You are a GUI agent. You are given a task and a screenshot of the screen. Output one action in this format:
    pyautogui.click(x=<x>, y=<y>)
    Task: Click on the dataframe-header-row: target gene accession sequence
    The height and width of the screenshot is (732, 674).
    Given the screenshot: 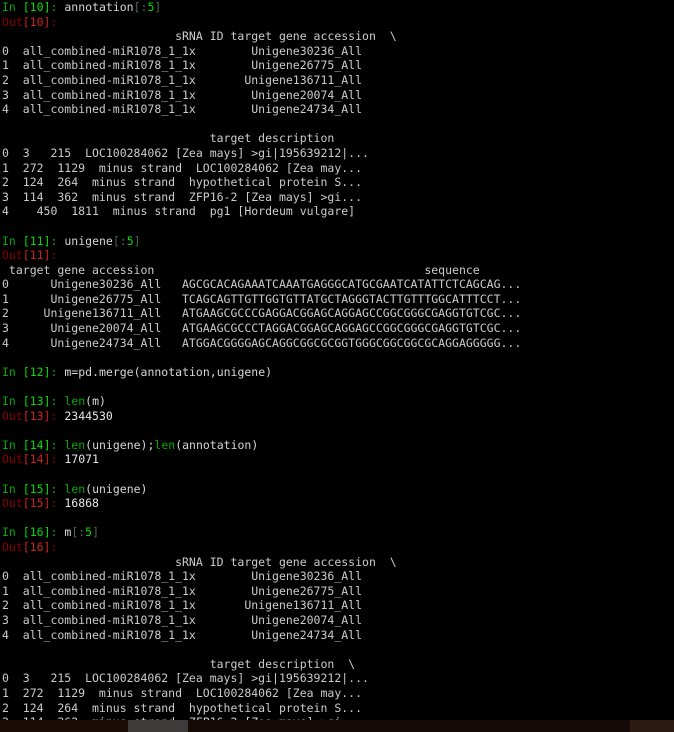 What is the action you would take?
    pyautogui.click(x=241, y=269)
    